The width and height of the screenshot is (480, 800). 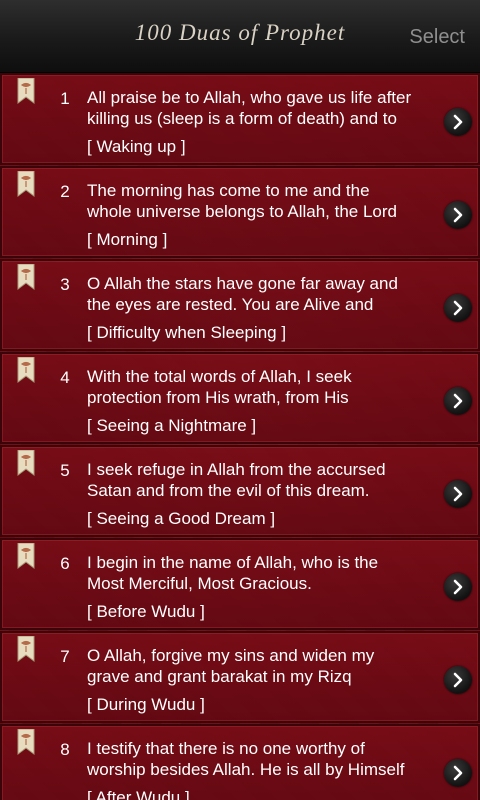 I want to click on dua-number: 1, so click(x=65, y=98).